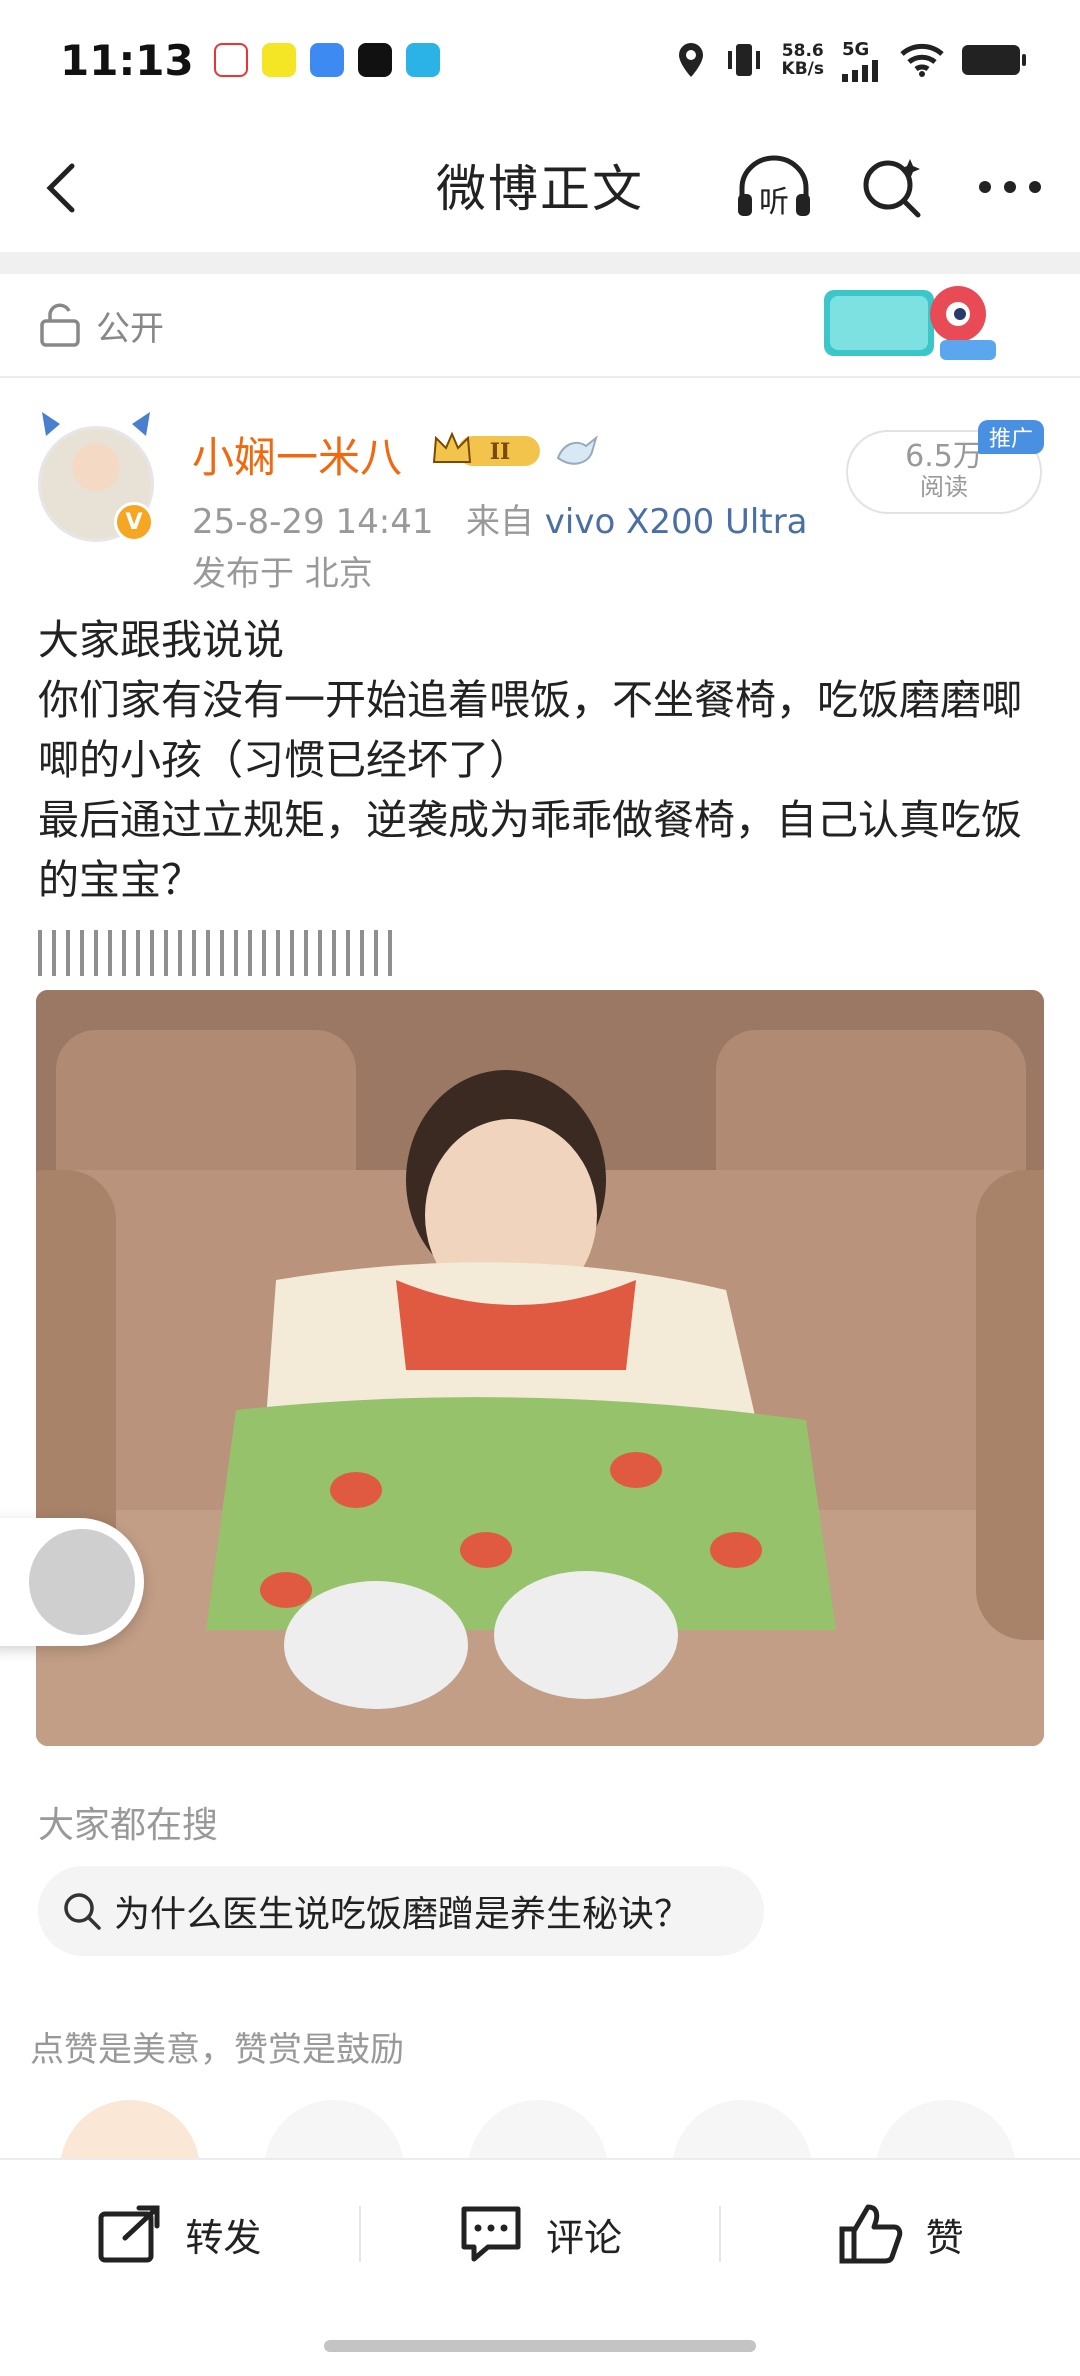  I want to click on airline-app-icon, so click(230, 60).